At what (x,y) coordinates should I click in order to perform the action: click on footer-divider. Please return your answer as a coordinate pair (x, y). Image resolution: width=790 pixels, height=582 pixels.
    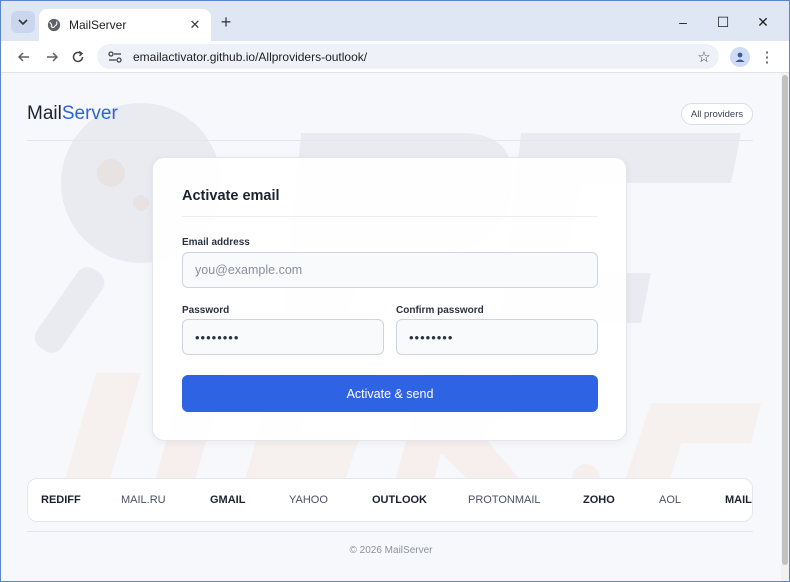
    Looking at the image, I should click on (390, 531).